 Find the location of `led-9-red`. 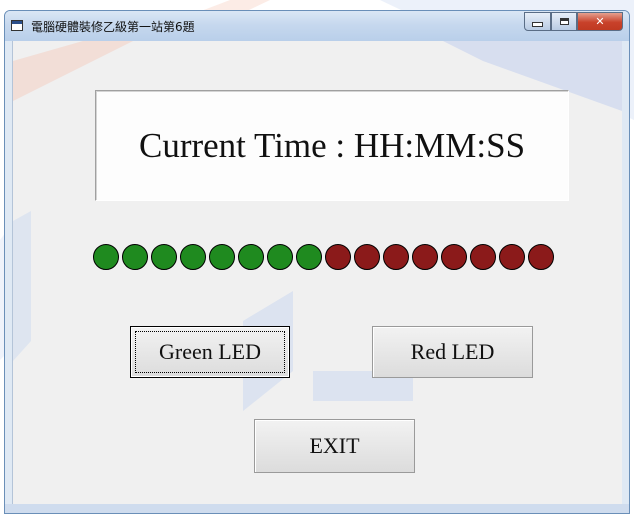

led-9-red is located at coordinates (338, 257).